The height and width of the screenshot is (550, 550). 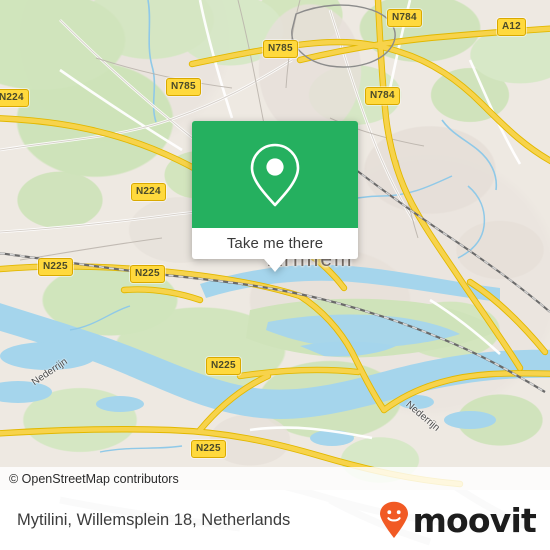 I want to click on location-callout-card: Take me there, so click(x=275, y=196).